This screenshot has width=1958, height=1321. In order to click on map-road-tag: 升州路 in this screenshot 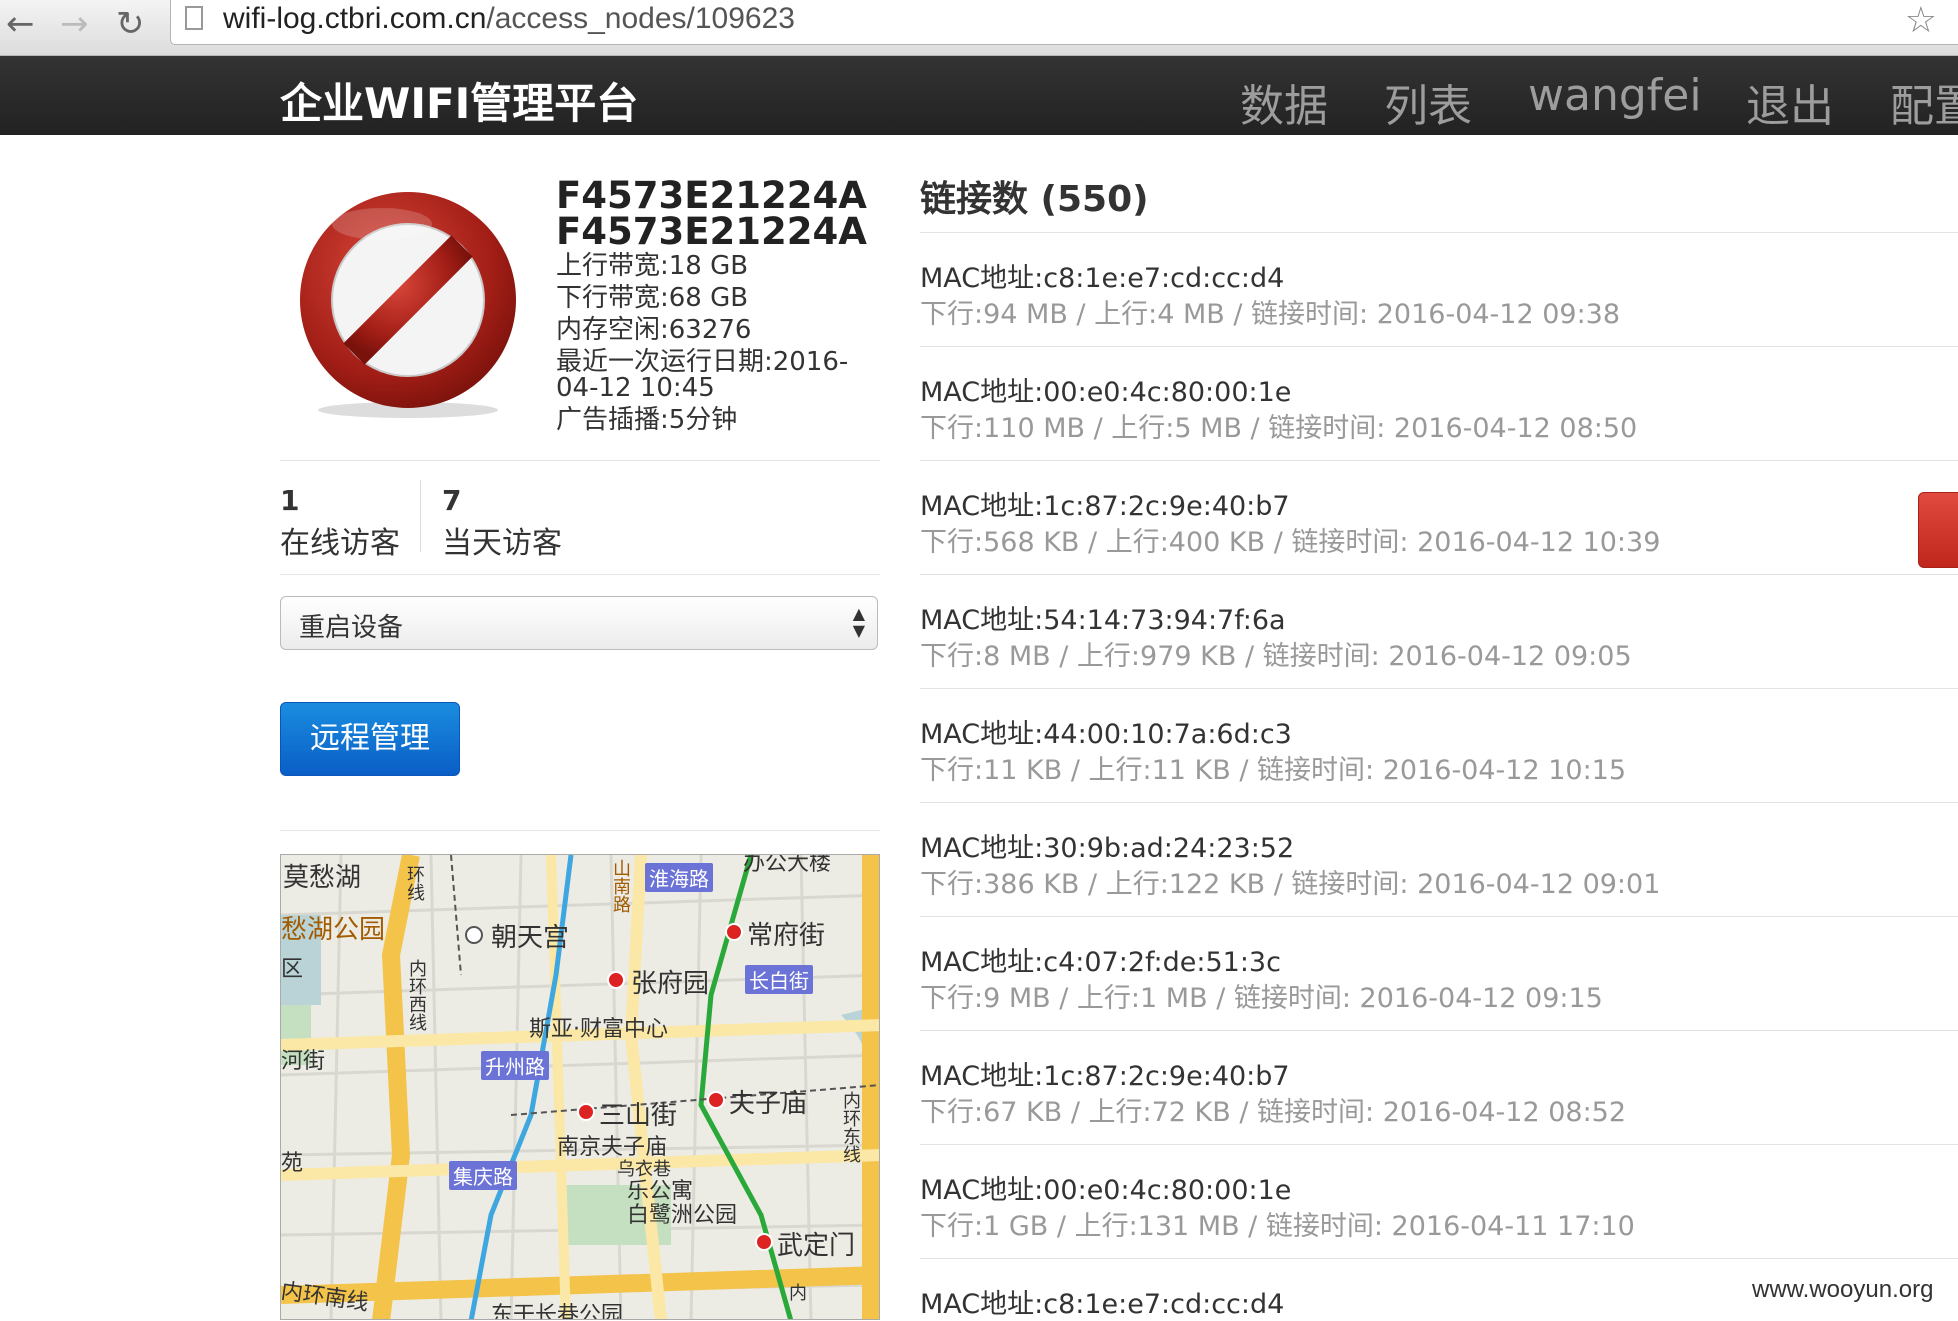, I will do `click(515, 1065)`.